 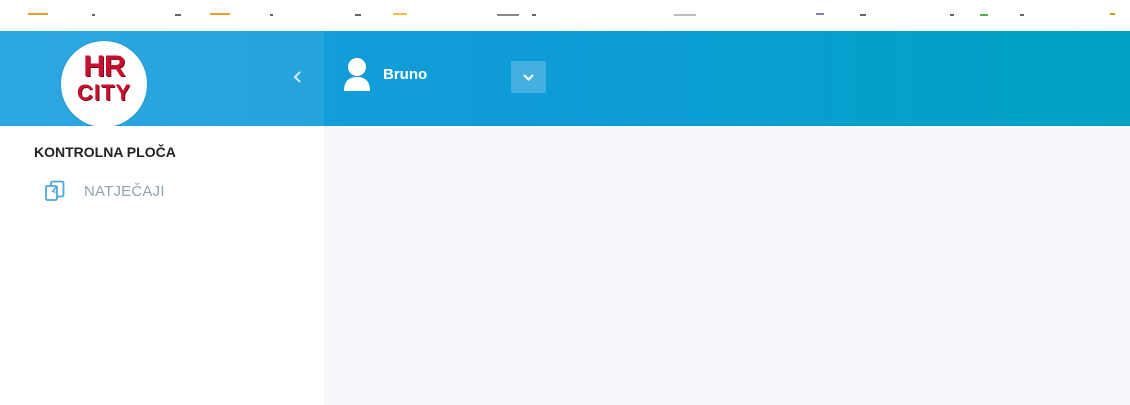 What do you see at coordinates (105, 152) in the screenshot?
I see `sidebar-section-title: KONTROLNA PLOČA` at bounding box center [105, 152].